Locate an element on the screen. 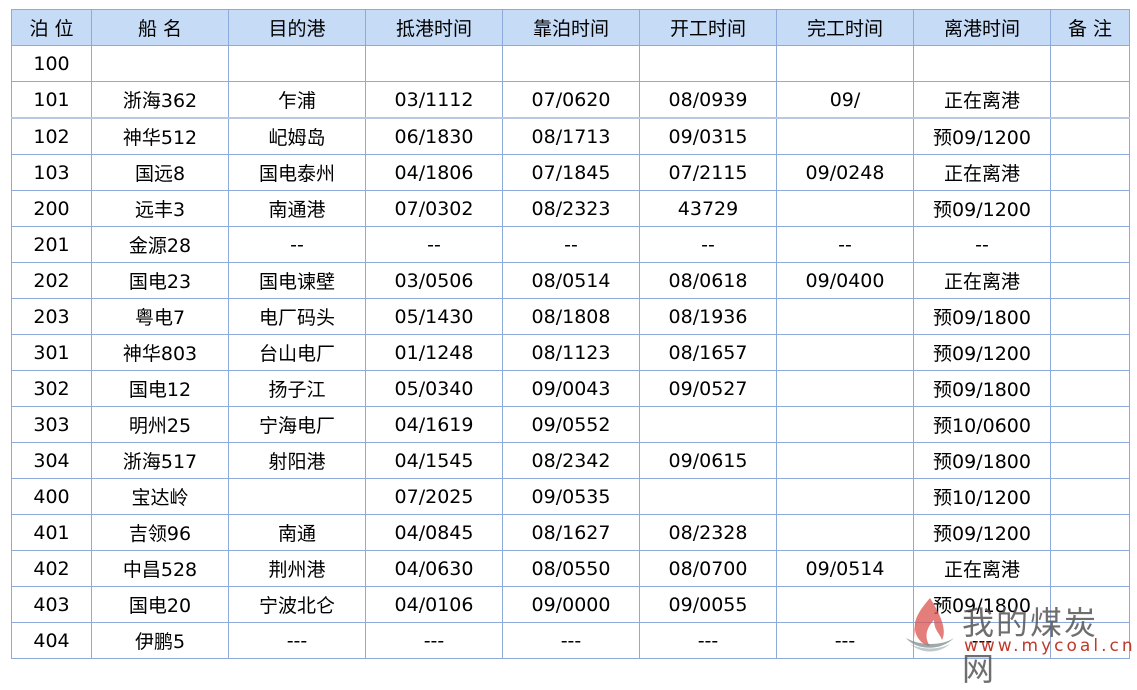  cell-departure-time: --- is located at coordinates (982, 640).